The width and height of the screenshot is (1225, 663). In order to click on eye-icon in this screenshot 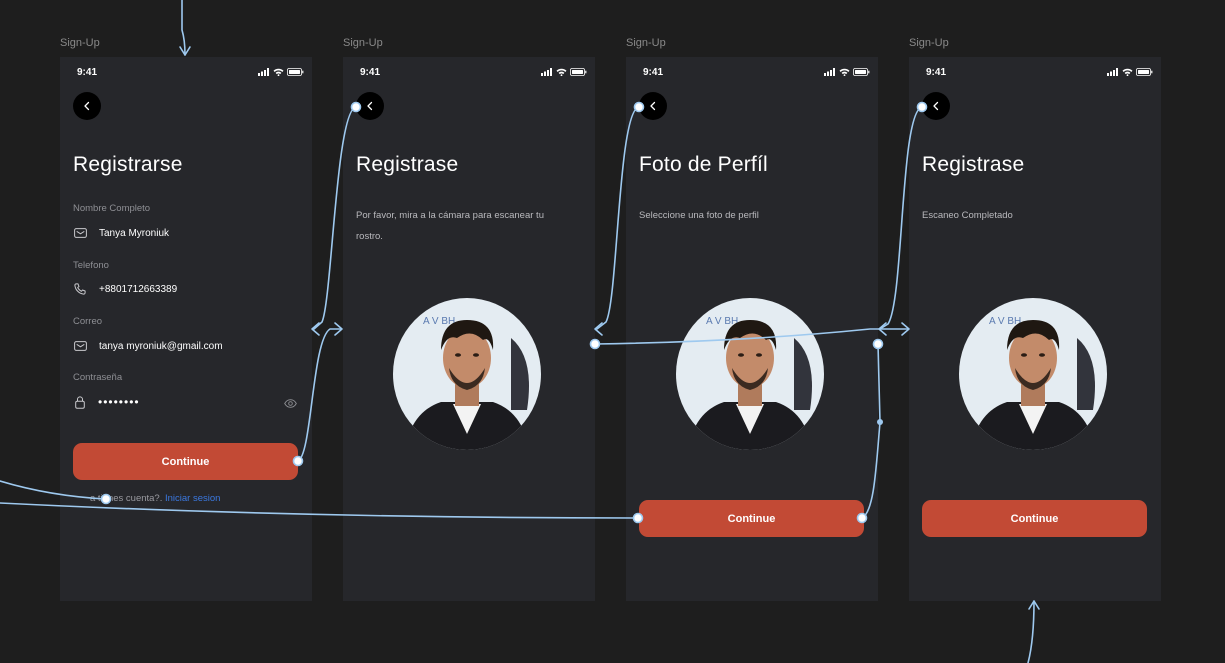, I will do `click(290, 404)`.